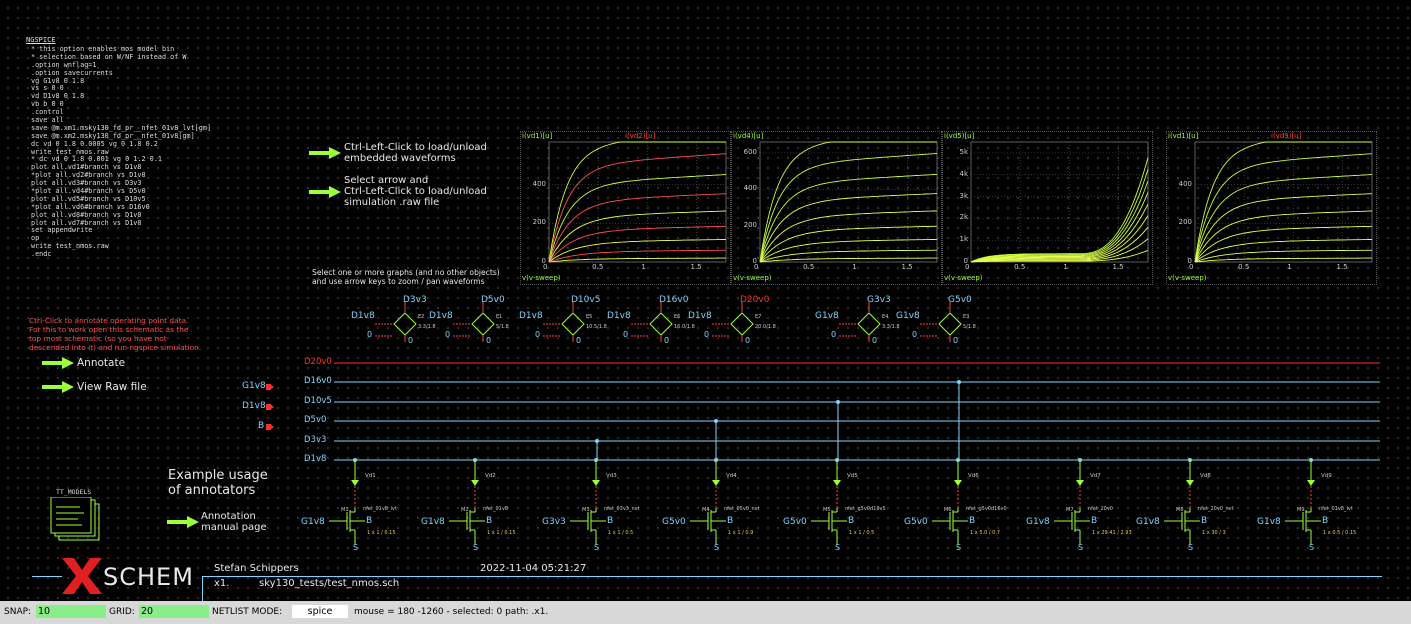 This screenshot has height=624, width=1411. I want to click on pin-d1v8: D1v8, so click(254, 406).